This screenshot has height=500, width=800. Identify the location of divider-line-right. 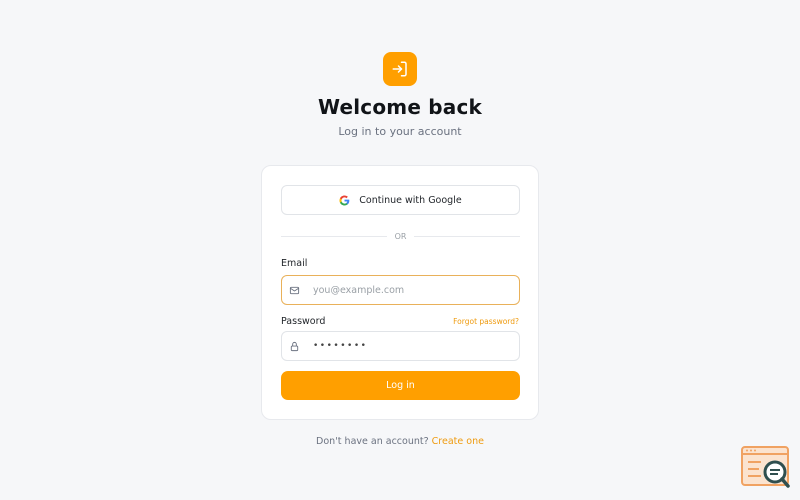
(467, 236).